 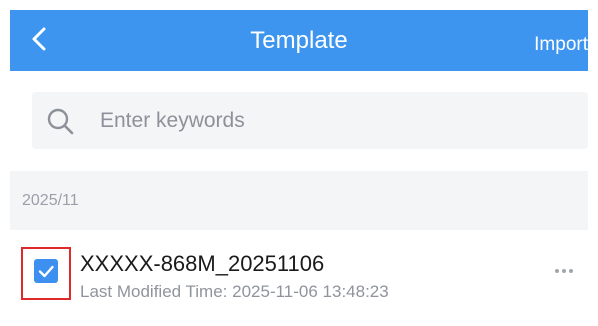 I want to click on item-checkbox, so click(x=46, y=271).